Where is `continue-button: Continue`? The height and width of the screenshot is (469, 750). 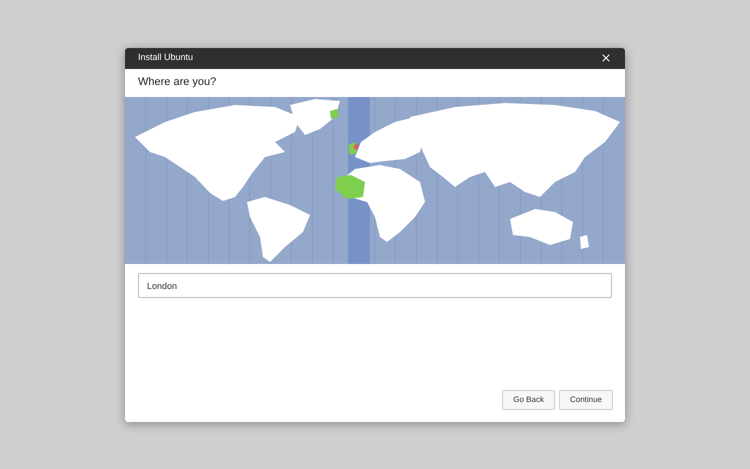
continue-button: Continue is located at coordinates (585, 400).